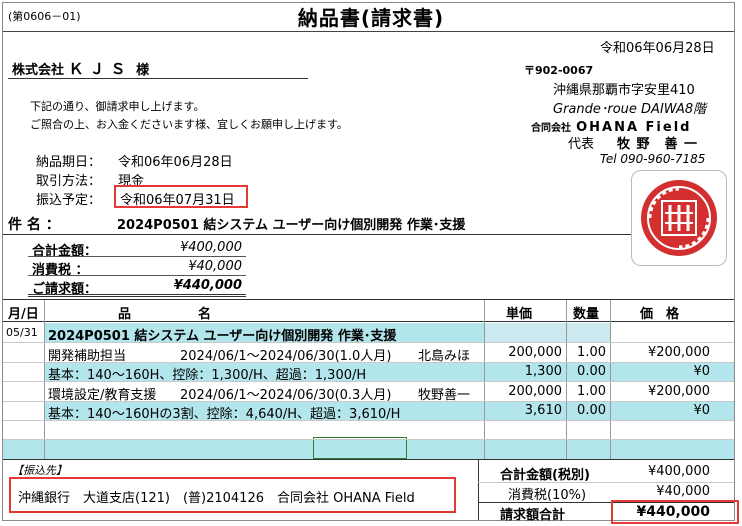 The height and width of the screenshot is (526, 742). I want to click on row-1-qty: 1.00, so click(591, 352).